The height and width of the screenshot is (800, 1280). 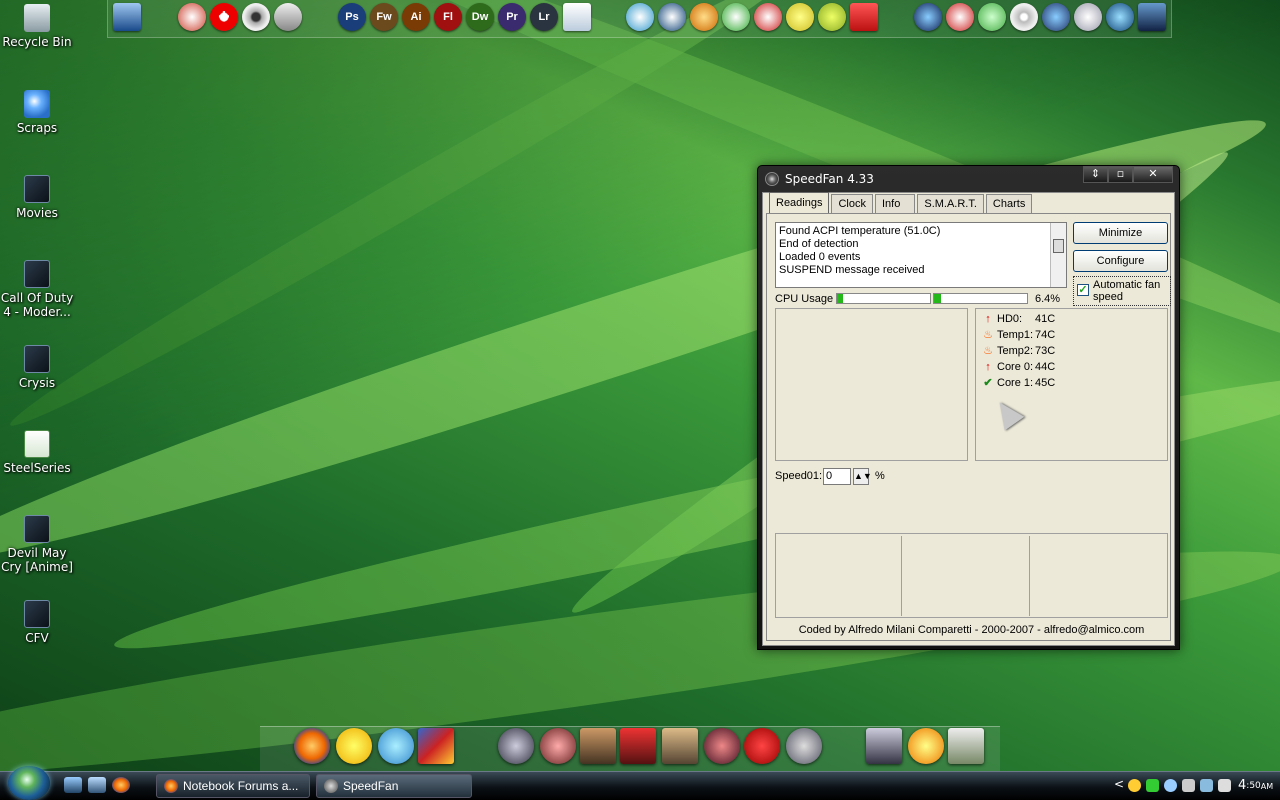 I want to click on temperature-value: 41C, so click(x=1045, y=319).